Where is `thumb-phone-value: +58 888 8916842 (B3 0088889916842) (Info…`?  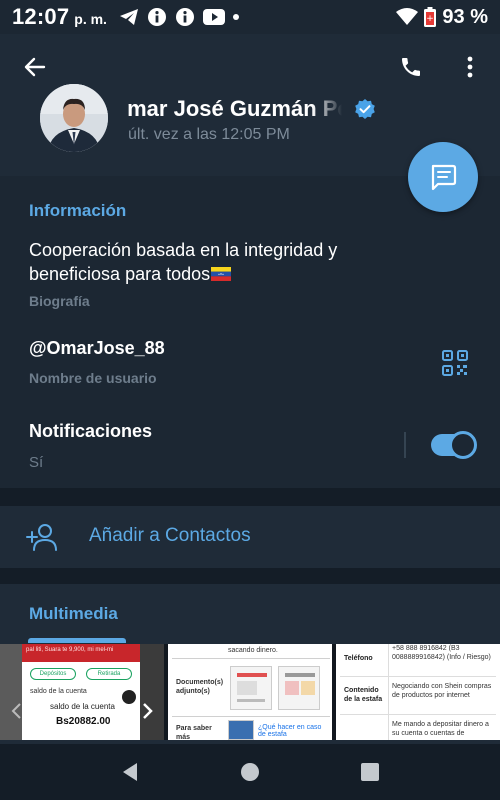
thumb-phone-value: +58 888 8916842 (B3 0088889916842) (Info… is located at coordinates (441, 653).